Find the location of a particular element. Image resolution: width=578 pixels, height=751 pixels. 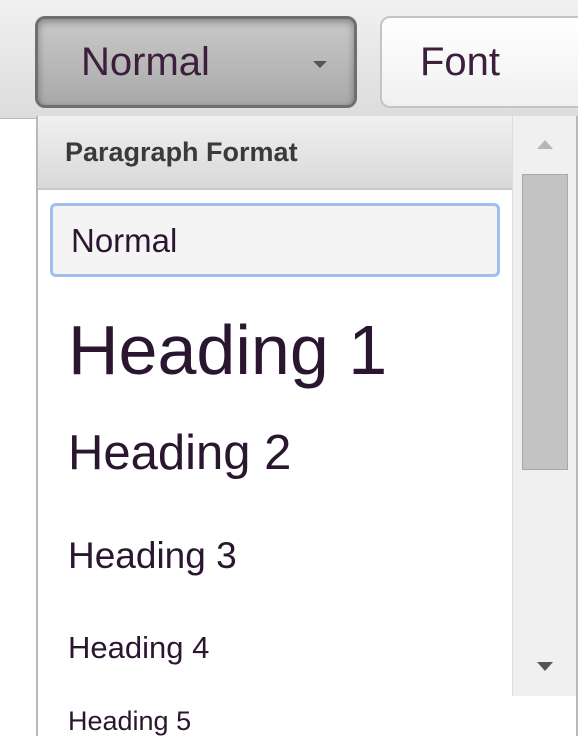

format-option-heading-2: Heading 2 is located at coordinates (275, 453).